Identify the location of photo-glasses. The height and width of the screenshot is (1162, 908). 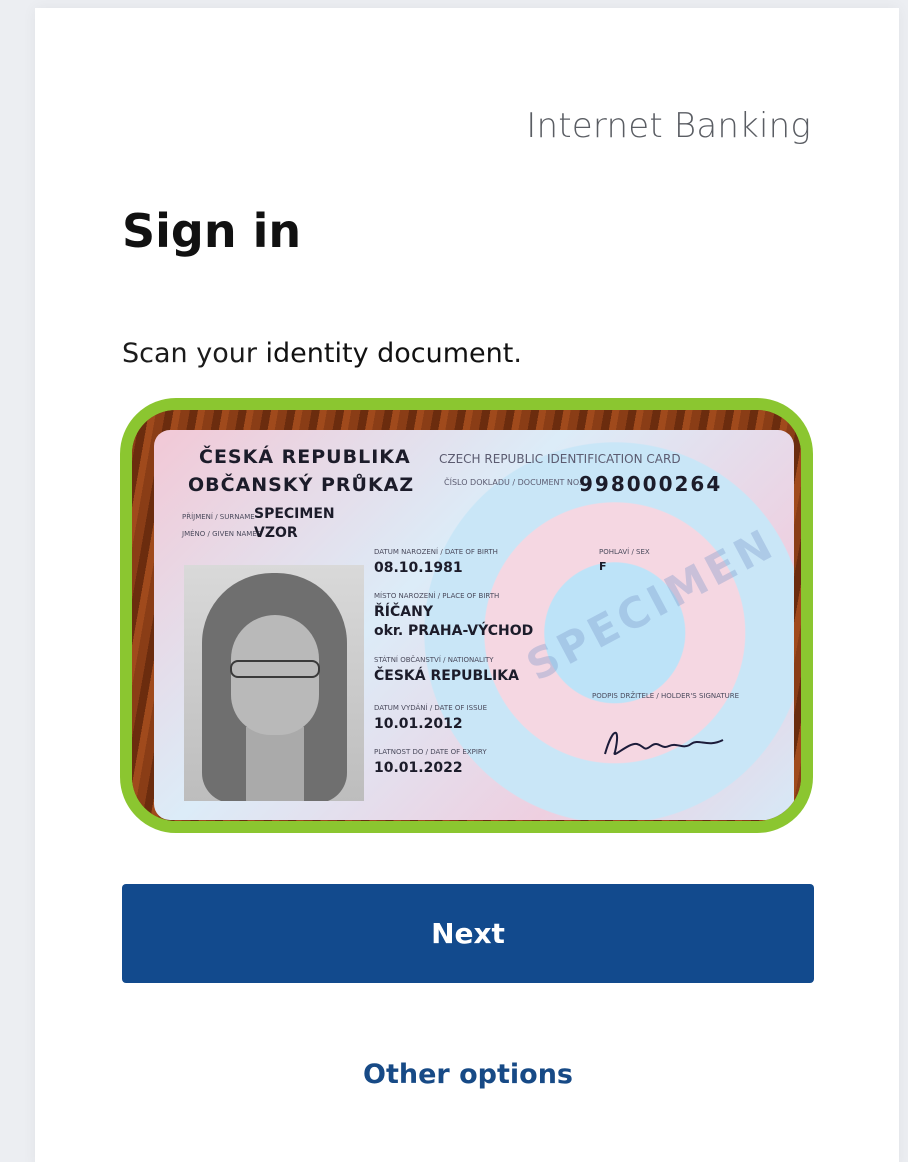
(275, 669).